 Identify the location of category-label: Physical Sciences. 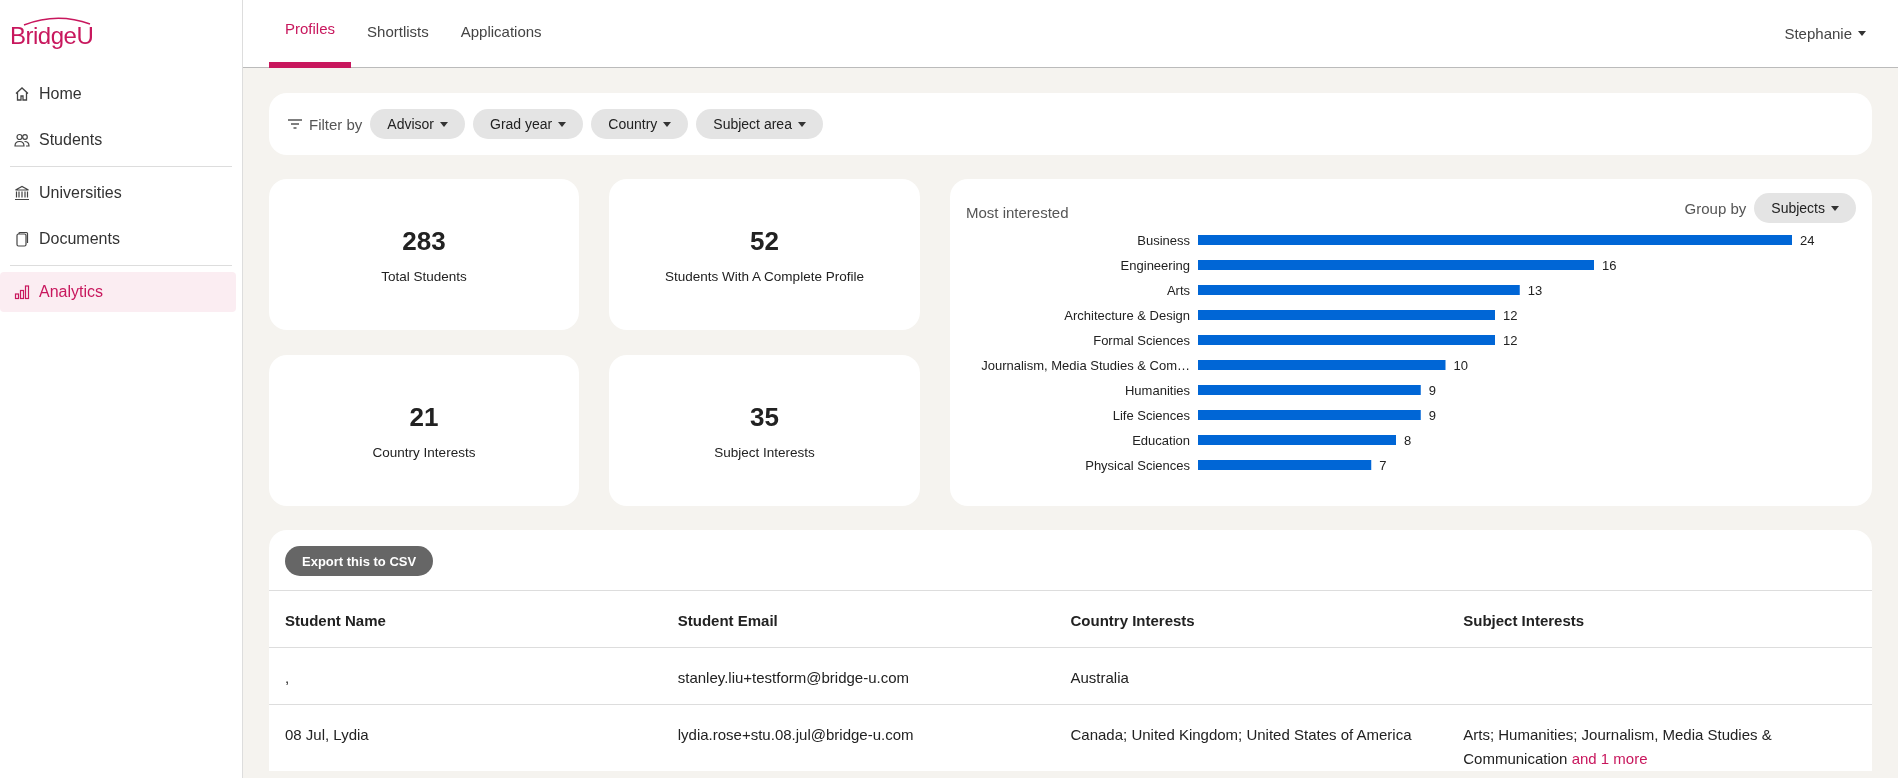
(1137, 465).